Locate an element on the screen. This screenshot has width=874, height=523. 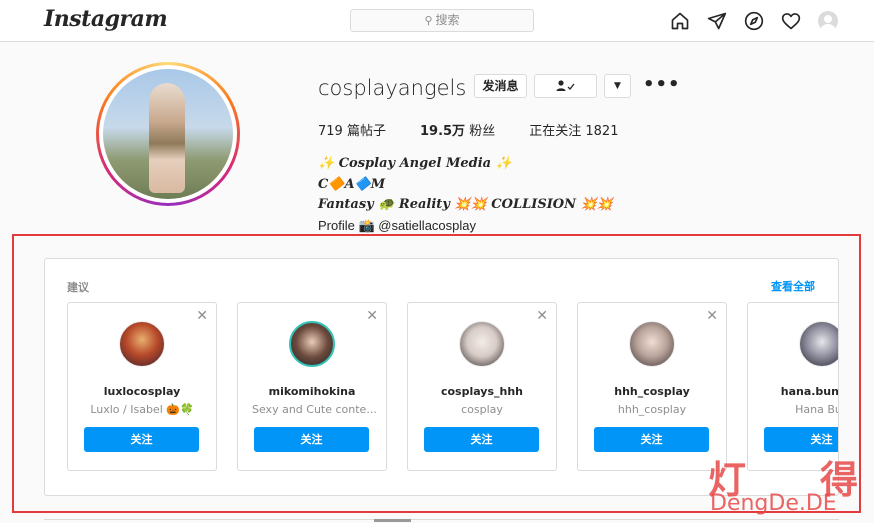
person-check-icon is located at coordinates (565, 85).